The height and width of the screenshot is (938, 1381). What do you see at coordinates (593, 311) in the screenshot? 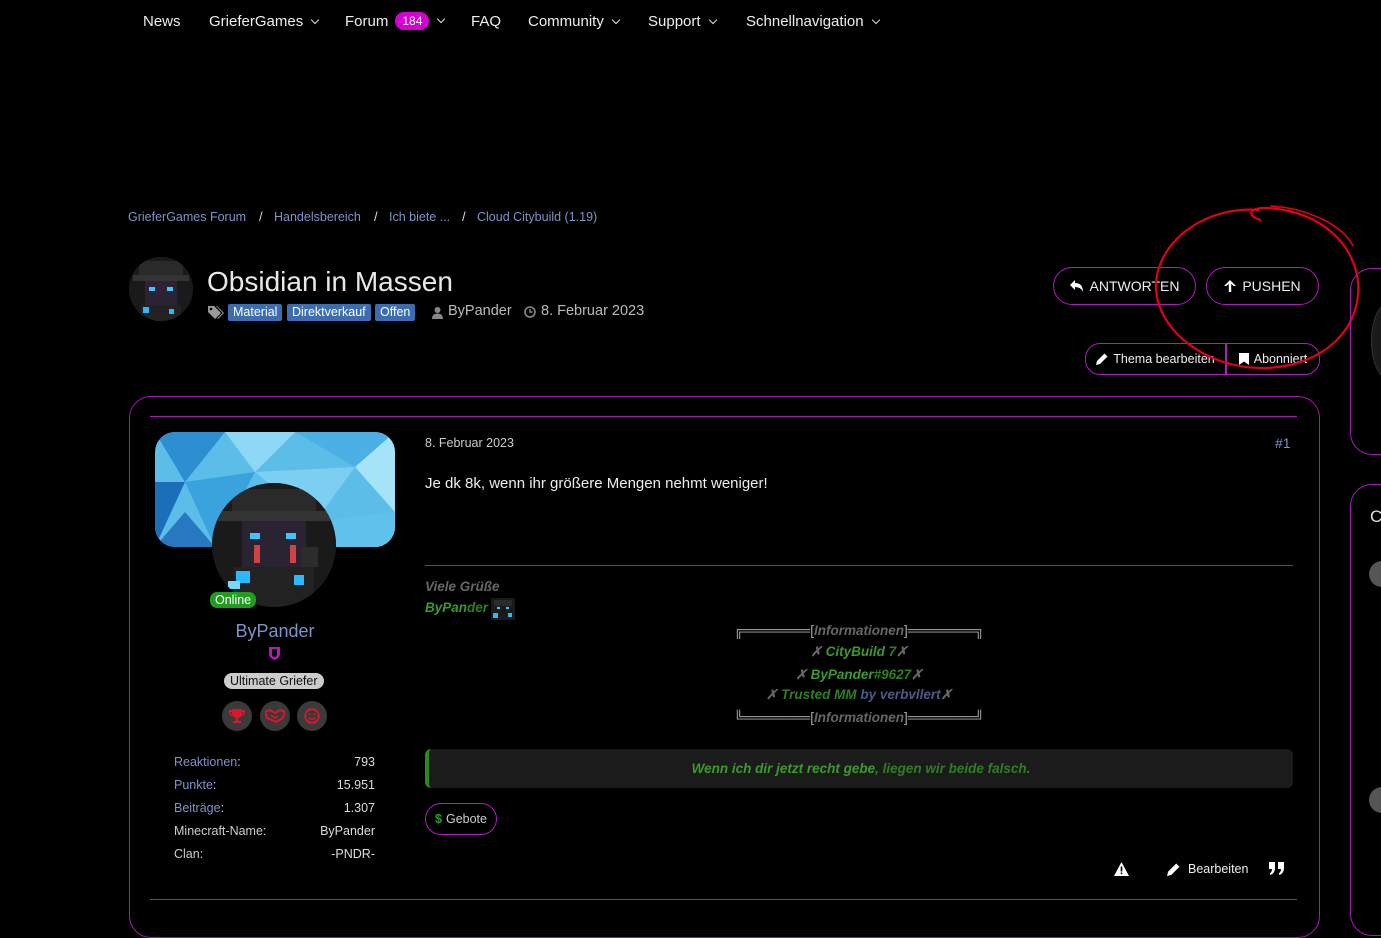
I see `thread-date: 8. Februar 2023` at bounding box center [593, 311].